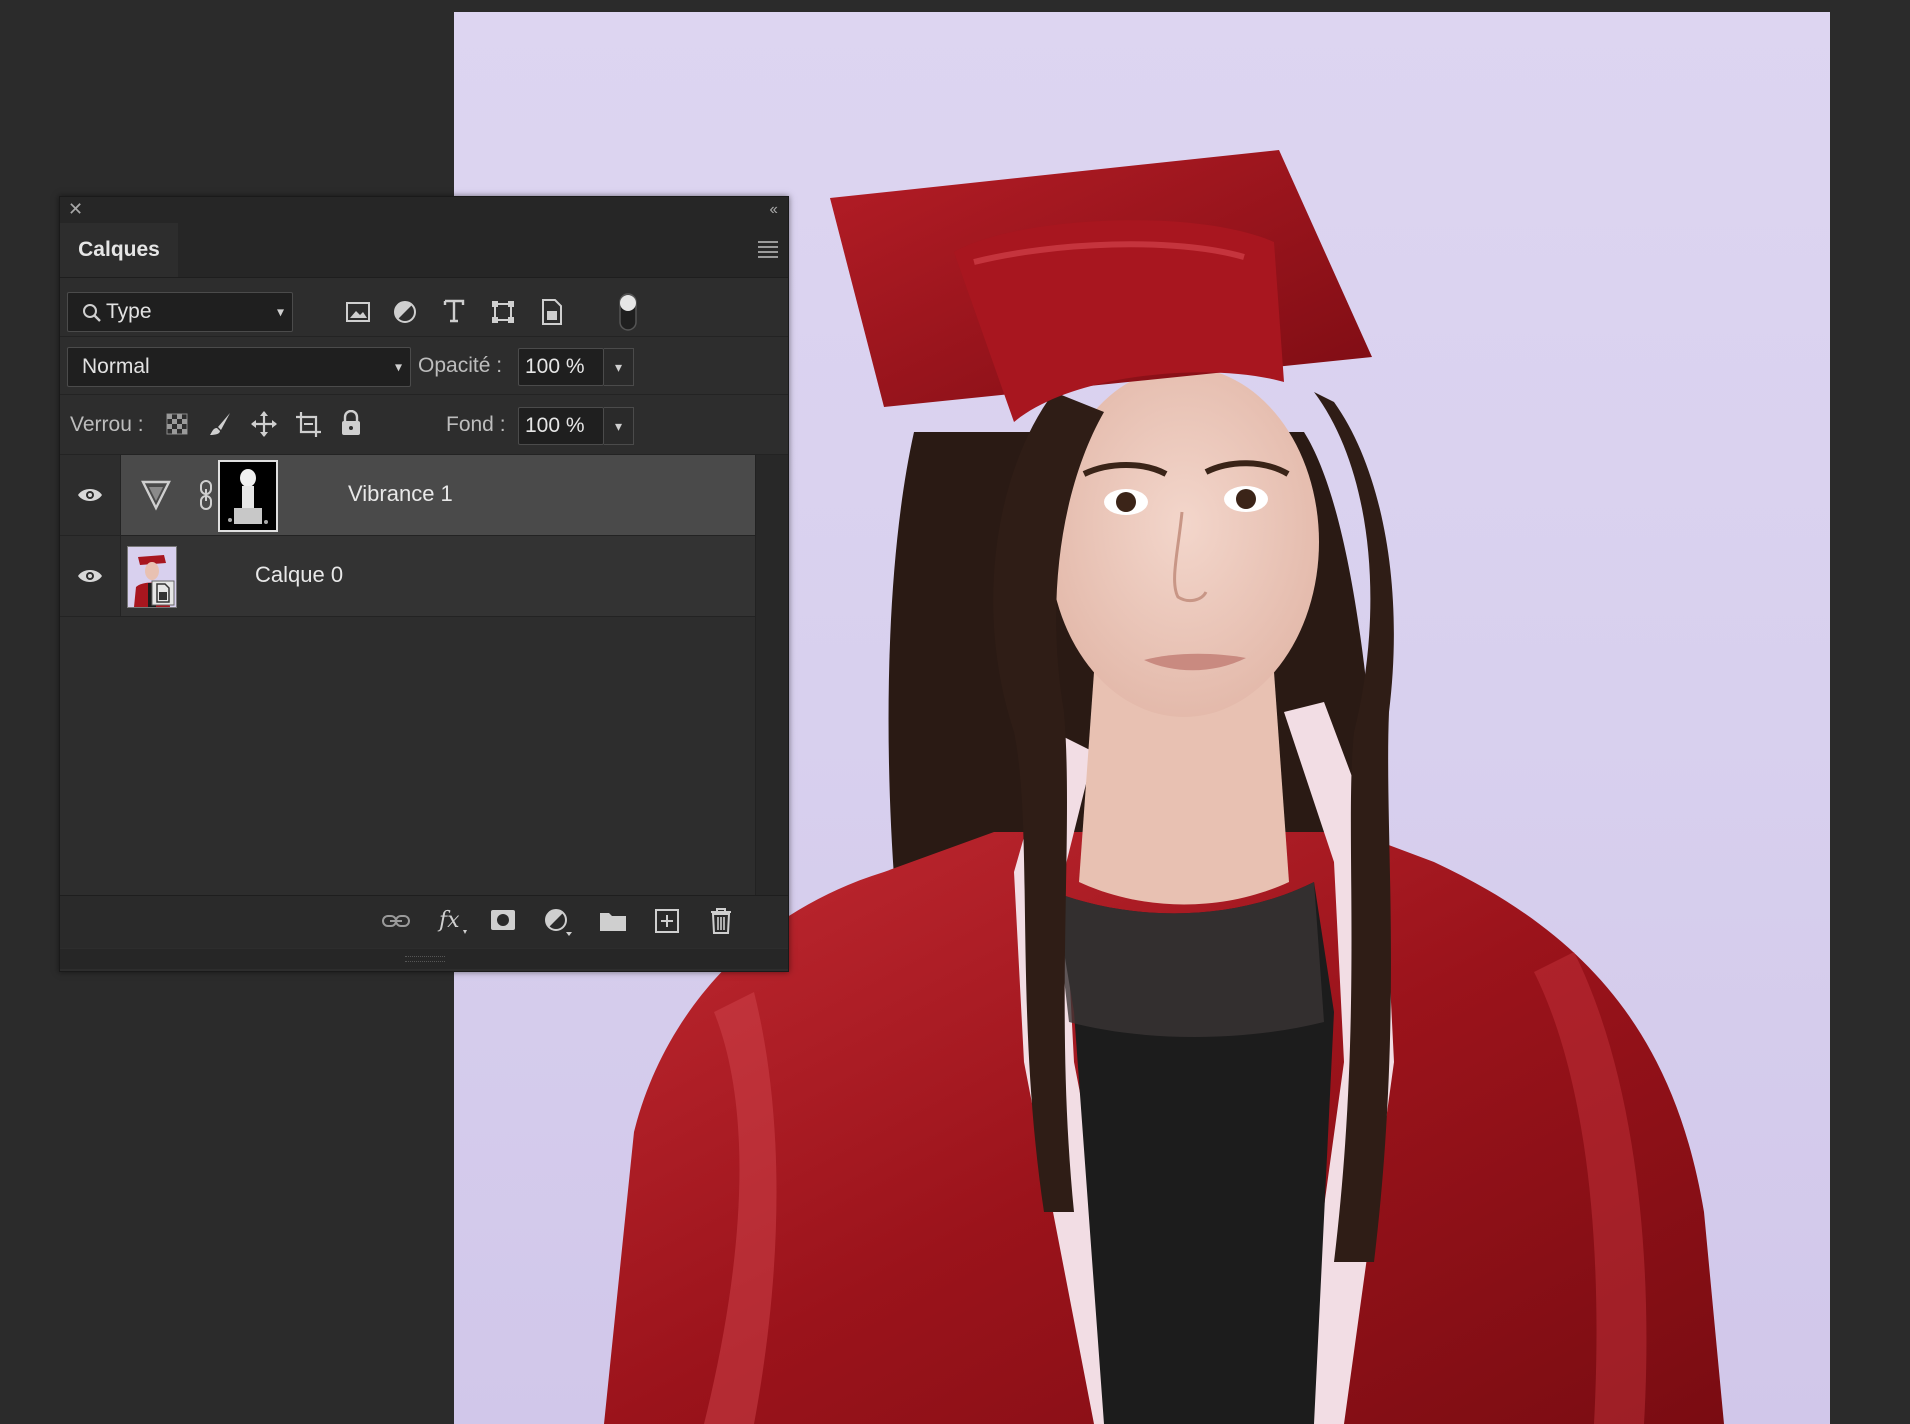  Describe the element at coordinates (721, 921) in the screenshot. I see `delete-layer-trash-icon` at that location.